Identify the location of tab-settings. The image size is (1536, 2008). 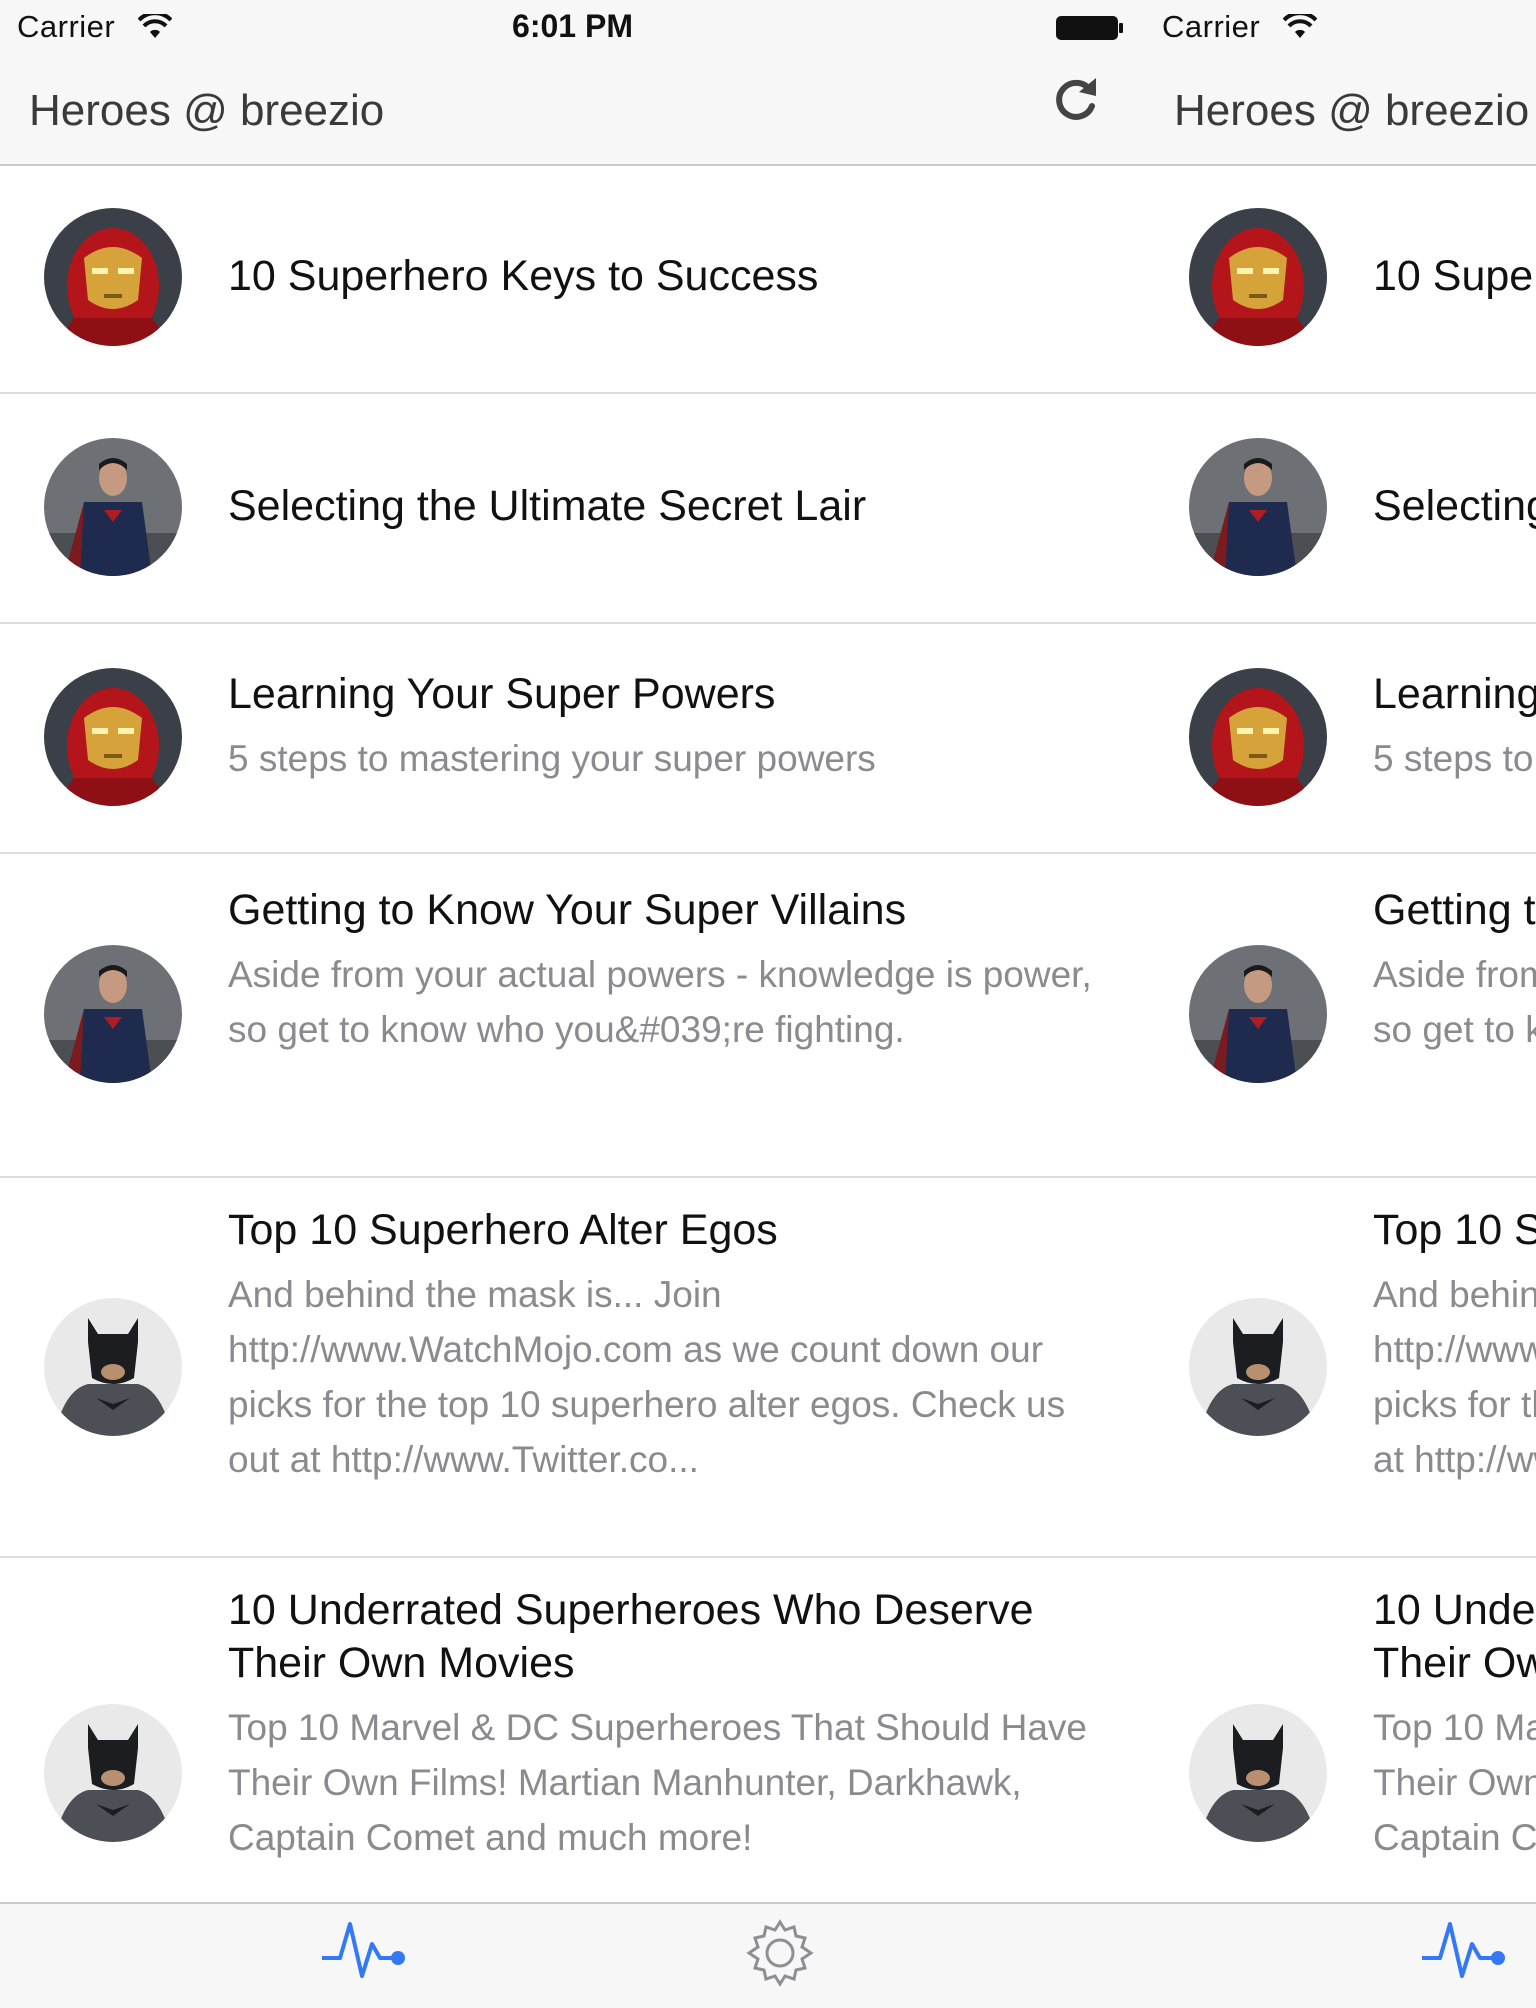
(780, 1956).